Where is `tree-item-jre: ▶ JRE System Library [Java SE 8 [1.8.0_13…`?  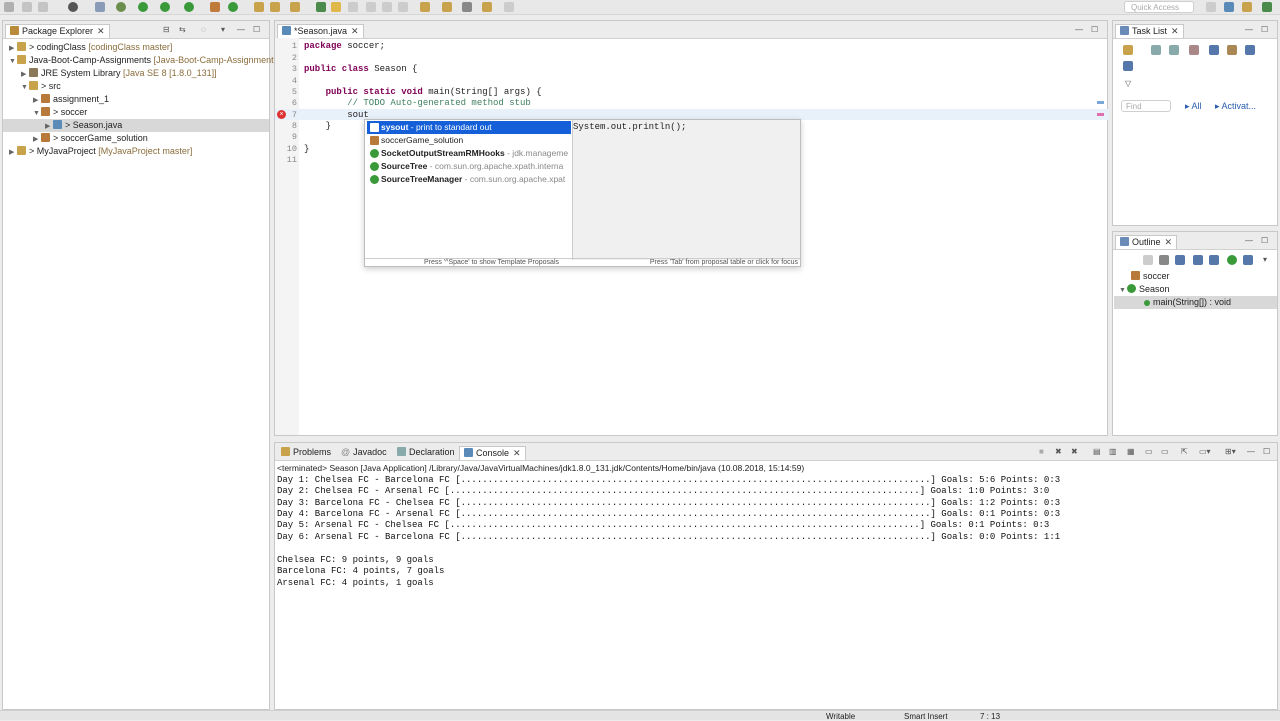
tree-item-jre: ▶ JRE System Library [Java SE 8 [1.8.0_13… is located at coordinates (119, 73).